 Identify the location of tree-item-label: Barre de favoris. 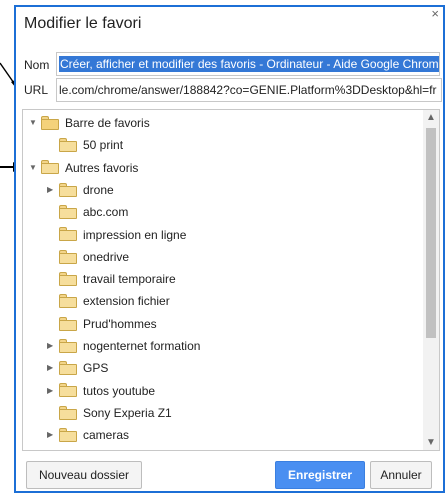
(107, 123).